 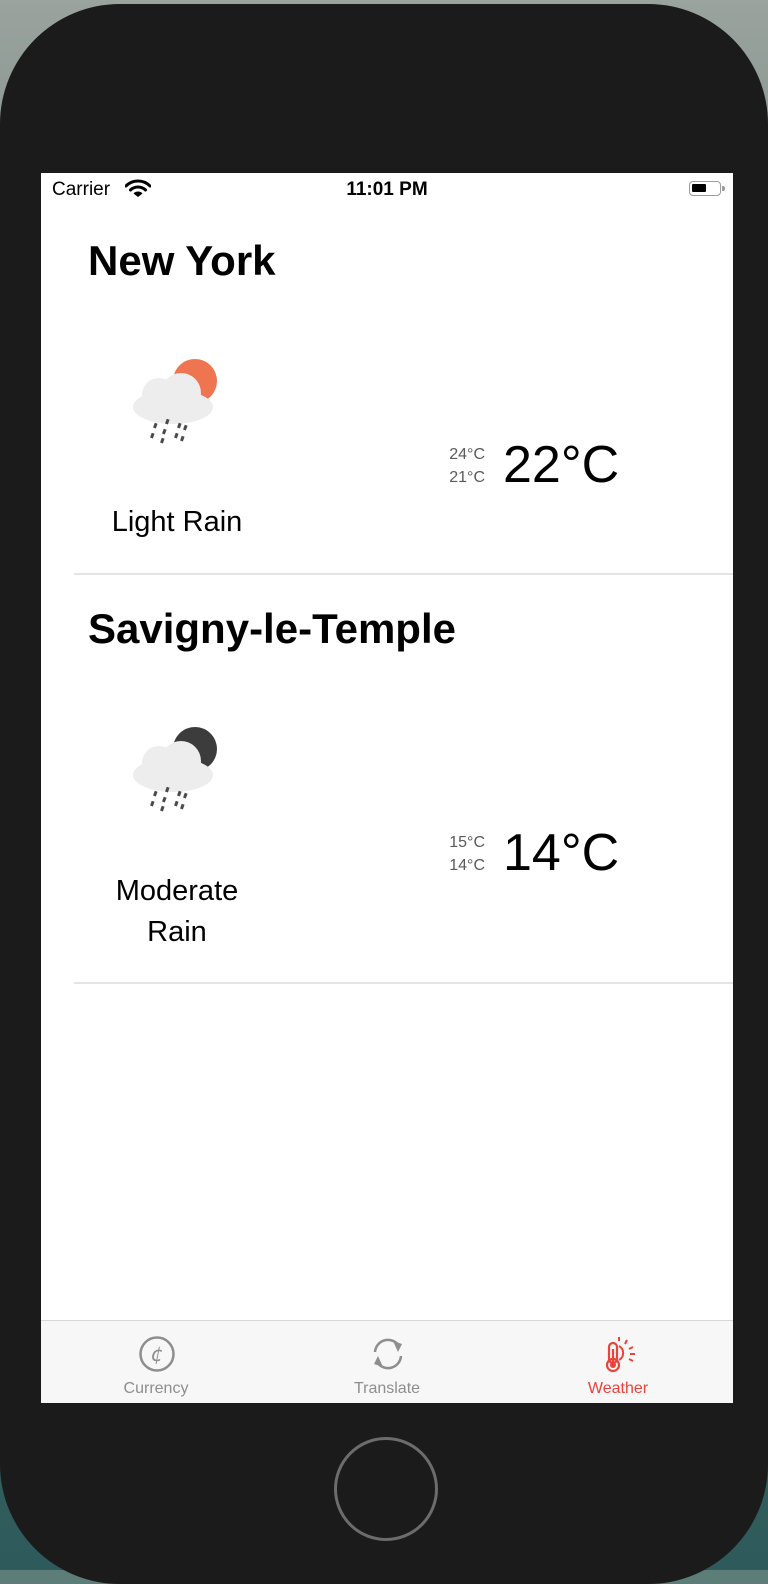 I want to click on city-name: Savigny-le-Temple, so click(x=272, y=628).